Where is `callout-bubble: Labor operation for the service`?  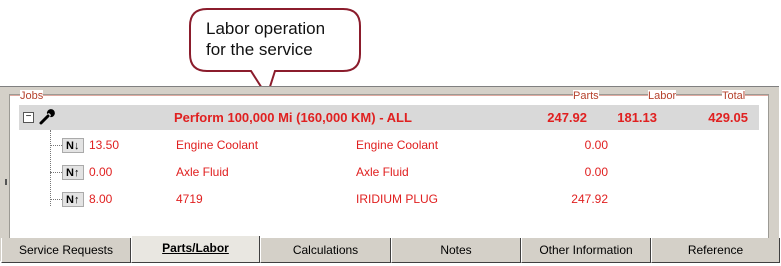
callout-bubble: Labor operation for the service is located at coordinates (275, 53).